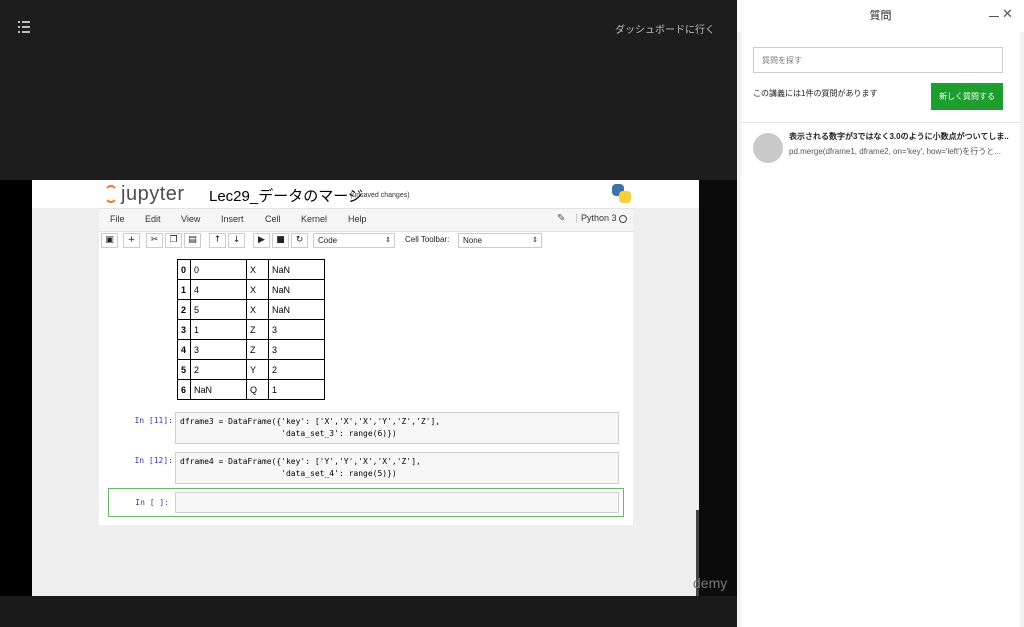 The image size is (1024, 627). I want to click on stop-icon: ■, so click(280, 240).